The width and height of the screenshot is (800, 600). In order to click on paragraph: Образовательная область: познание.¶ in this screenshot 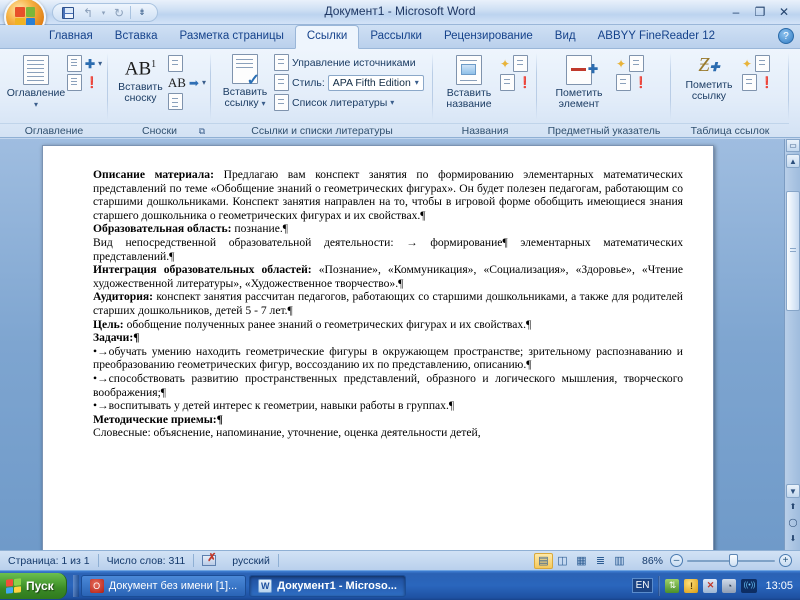, I will do `click(388, 229)`.